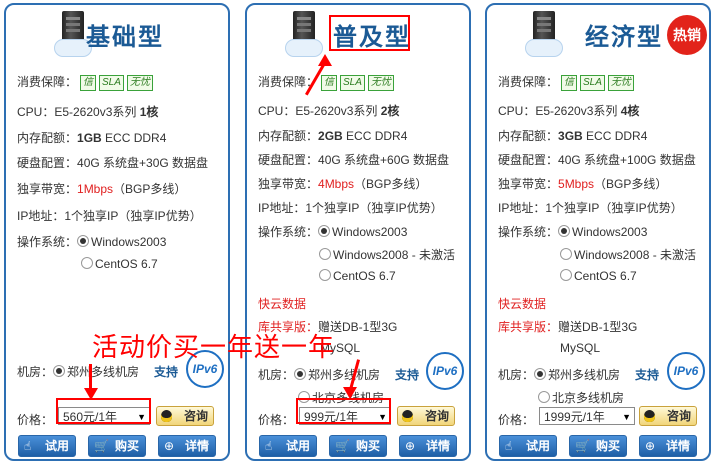 Image resolution: width=721 pixels, height=466 pixels. What do you see at coordinates (125, 37) in the screenshot?
I see `plan-title: 基础型` at bounding box center [125, 37].